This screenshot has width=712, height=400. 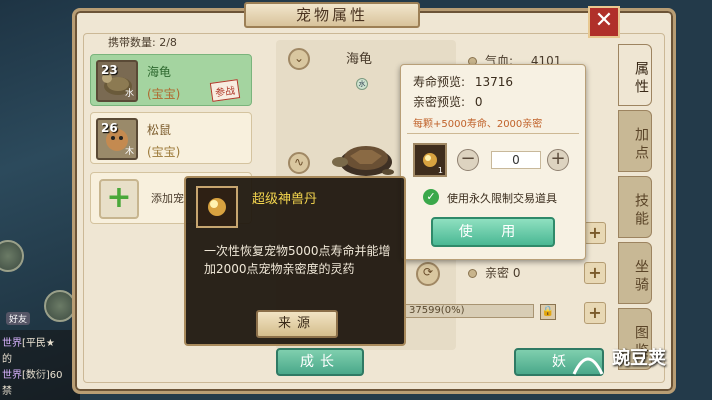 I want to click on life-preview: 寿命预览: 13716, so click(x=463, y=82).